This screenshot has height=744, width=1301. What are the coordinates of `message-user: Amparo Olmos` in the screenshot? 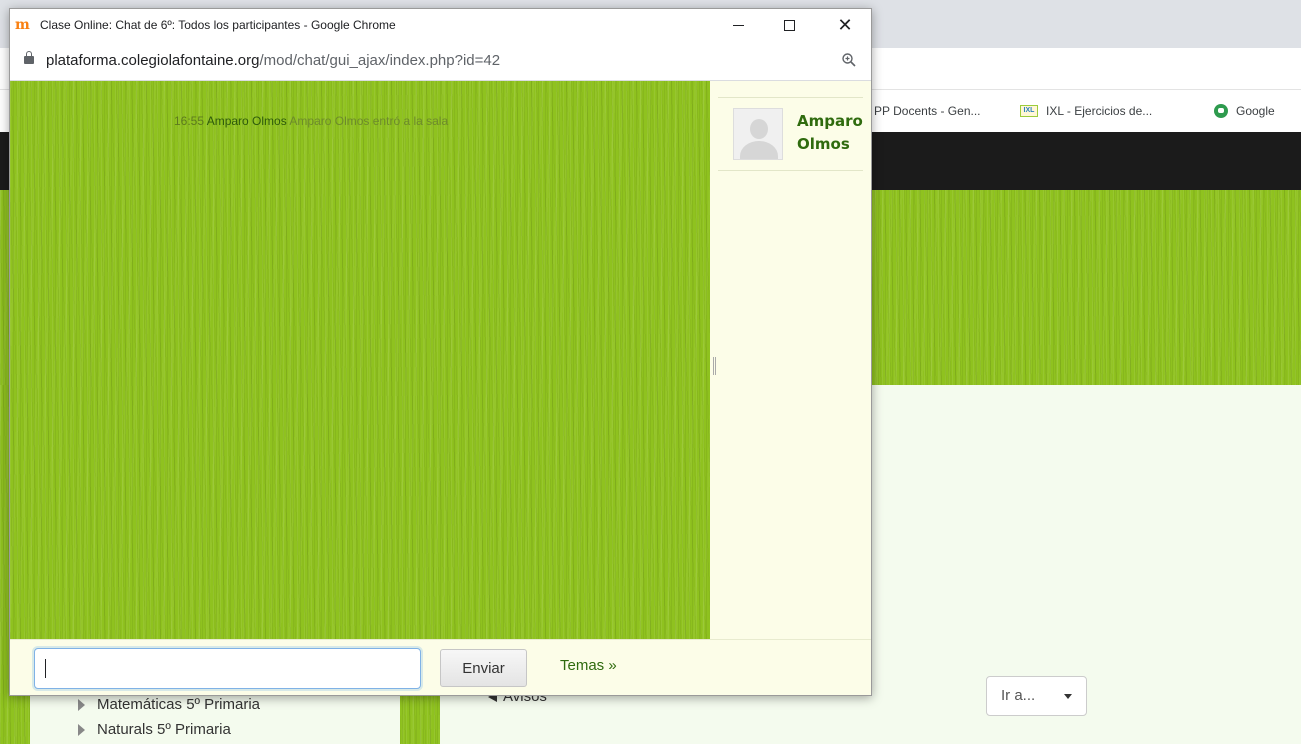 It's located at (246, 121).